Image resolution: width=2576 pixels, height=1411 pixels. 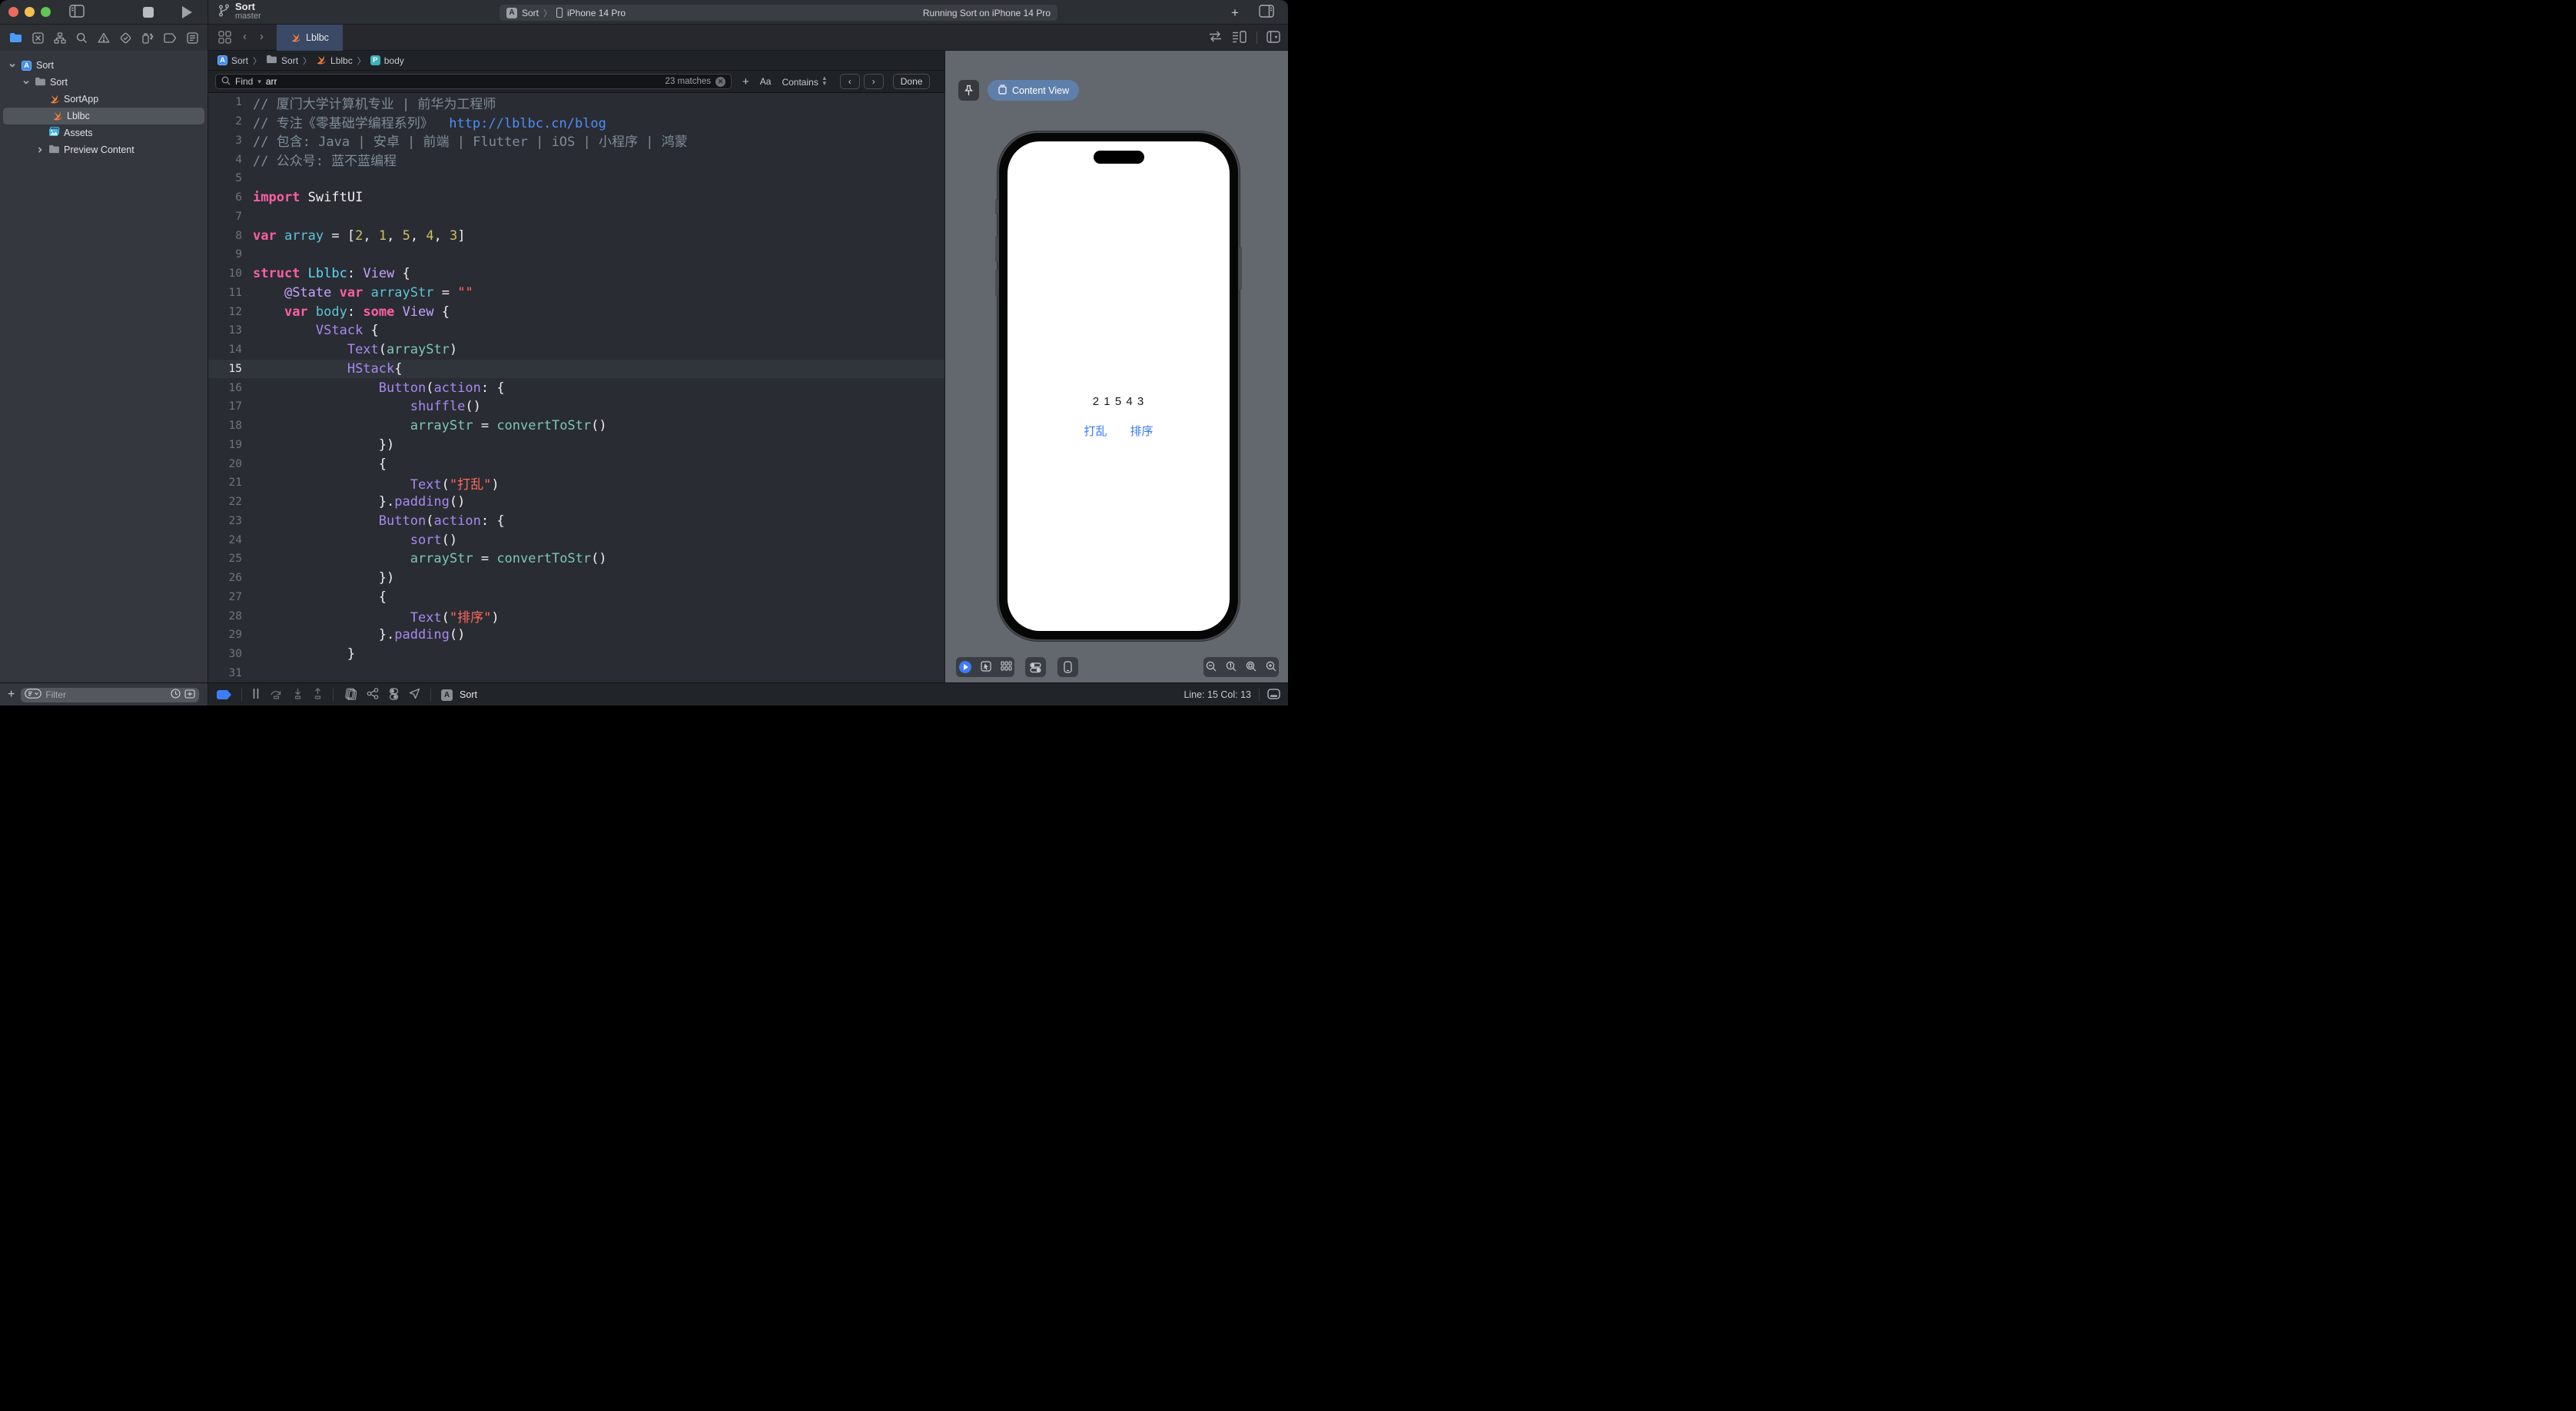 What do you see at coordinates (104, 99) in the screenshot?
I see `sidebar-item-sortapp: SortApp` at bounding box center [104, 99].